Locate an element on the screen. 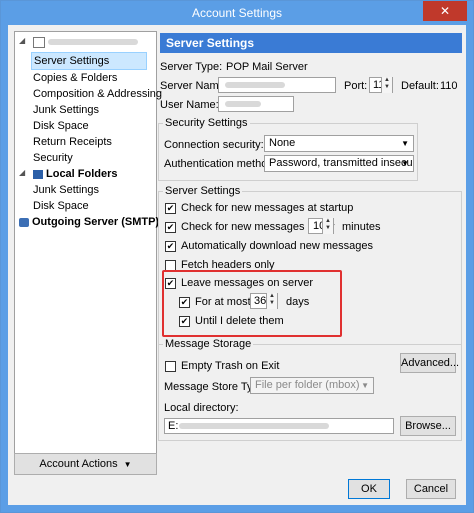 The image size is (474, 513). local-directory-redacted is located at coordinates (254, 426).